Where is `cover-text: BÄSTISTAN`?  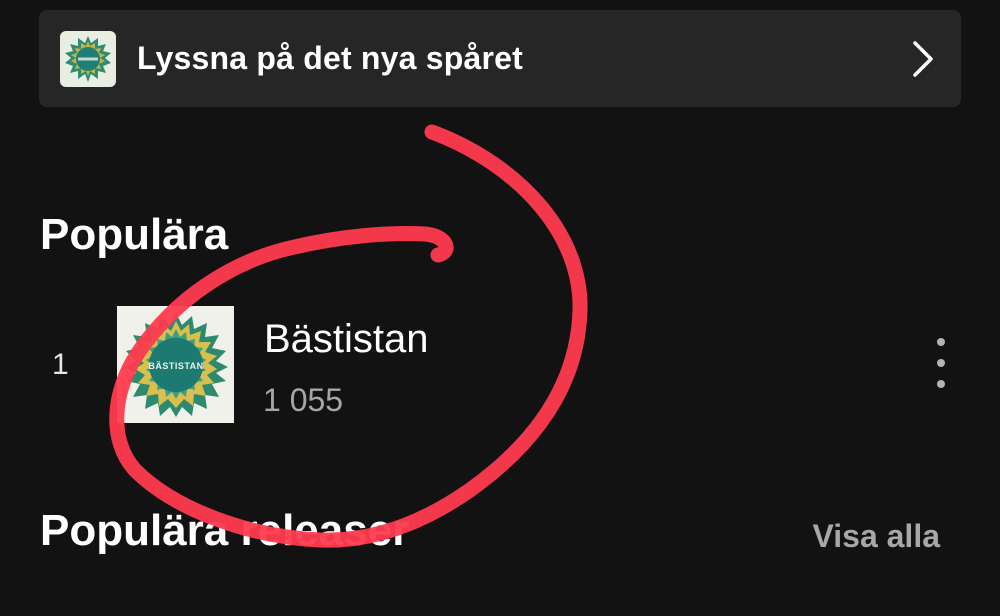
cover-text: BÄSTISTAN is located at coordinates (175, 366).